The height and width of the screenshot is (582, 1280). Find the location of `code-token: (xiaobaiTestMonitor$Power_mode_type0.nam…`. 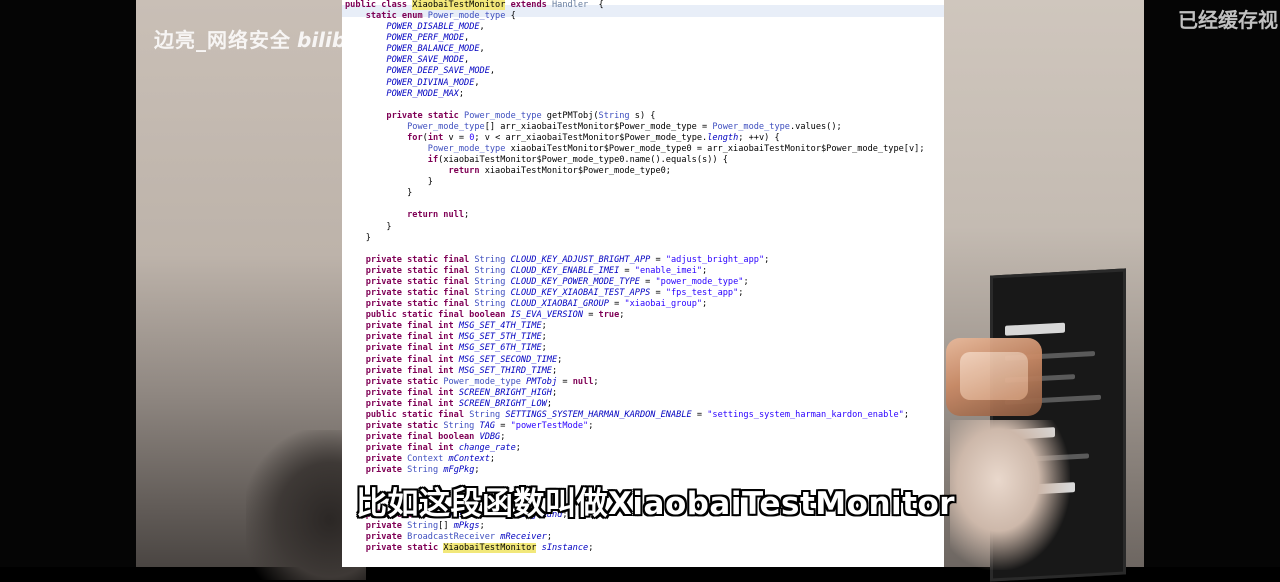

code-token: (xiaobaiTestMonitor$Power_mode_type0.nam… is located at coordinates (583, 160).